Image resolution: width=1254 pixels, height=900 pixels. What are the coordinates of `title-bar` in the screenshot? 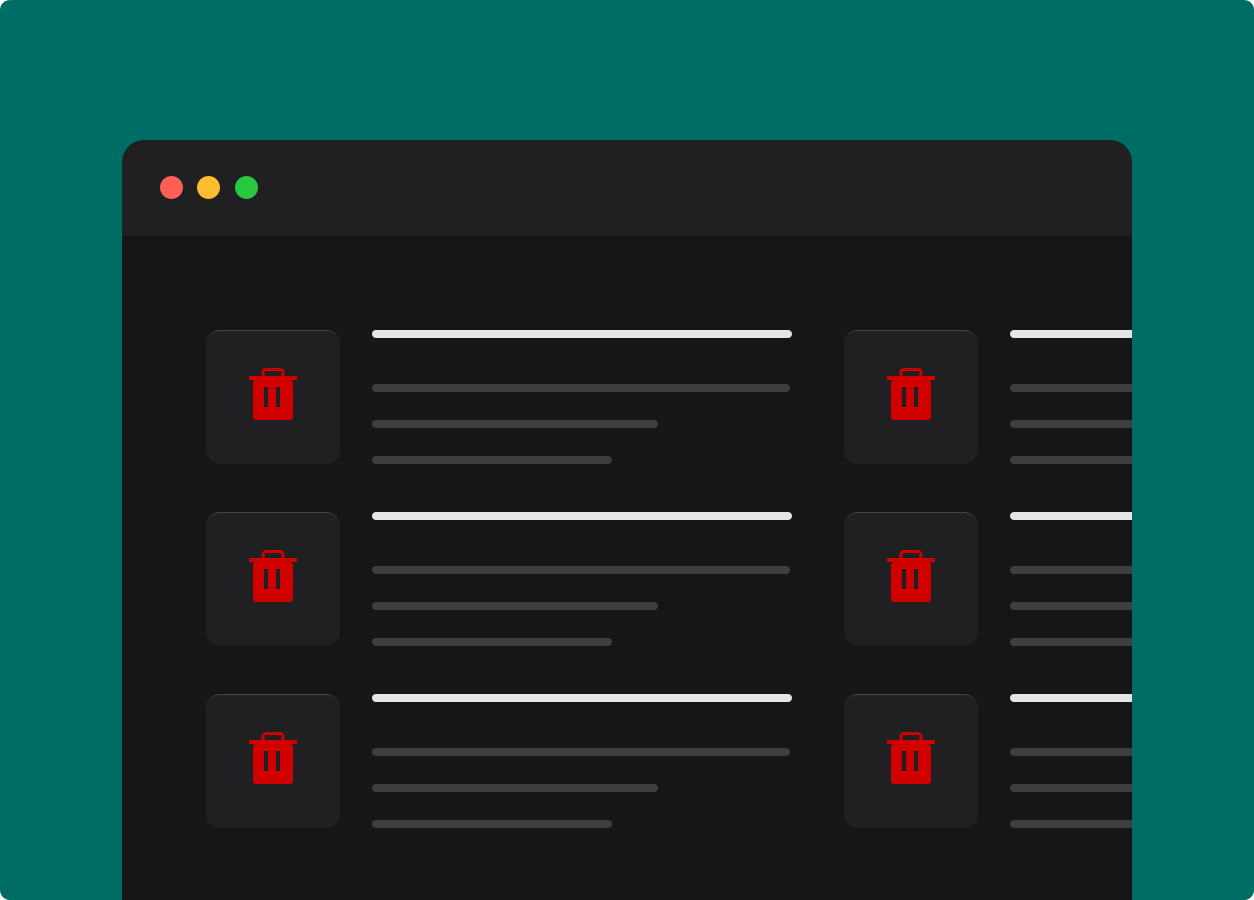 It's located at (627, 188).